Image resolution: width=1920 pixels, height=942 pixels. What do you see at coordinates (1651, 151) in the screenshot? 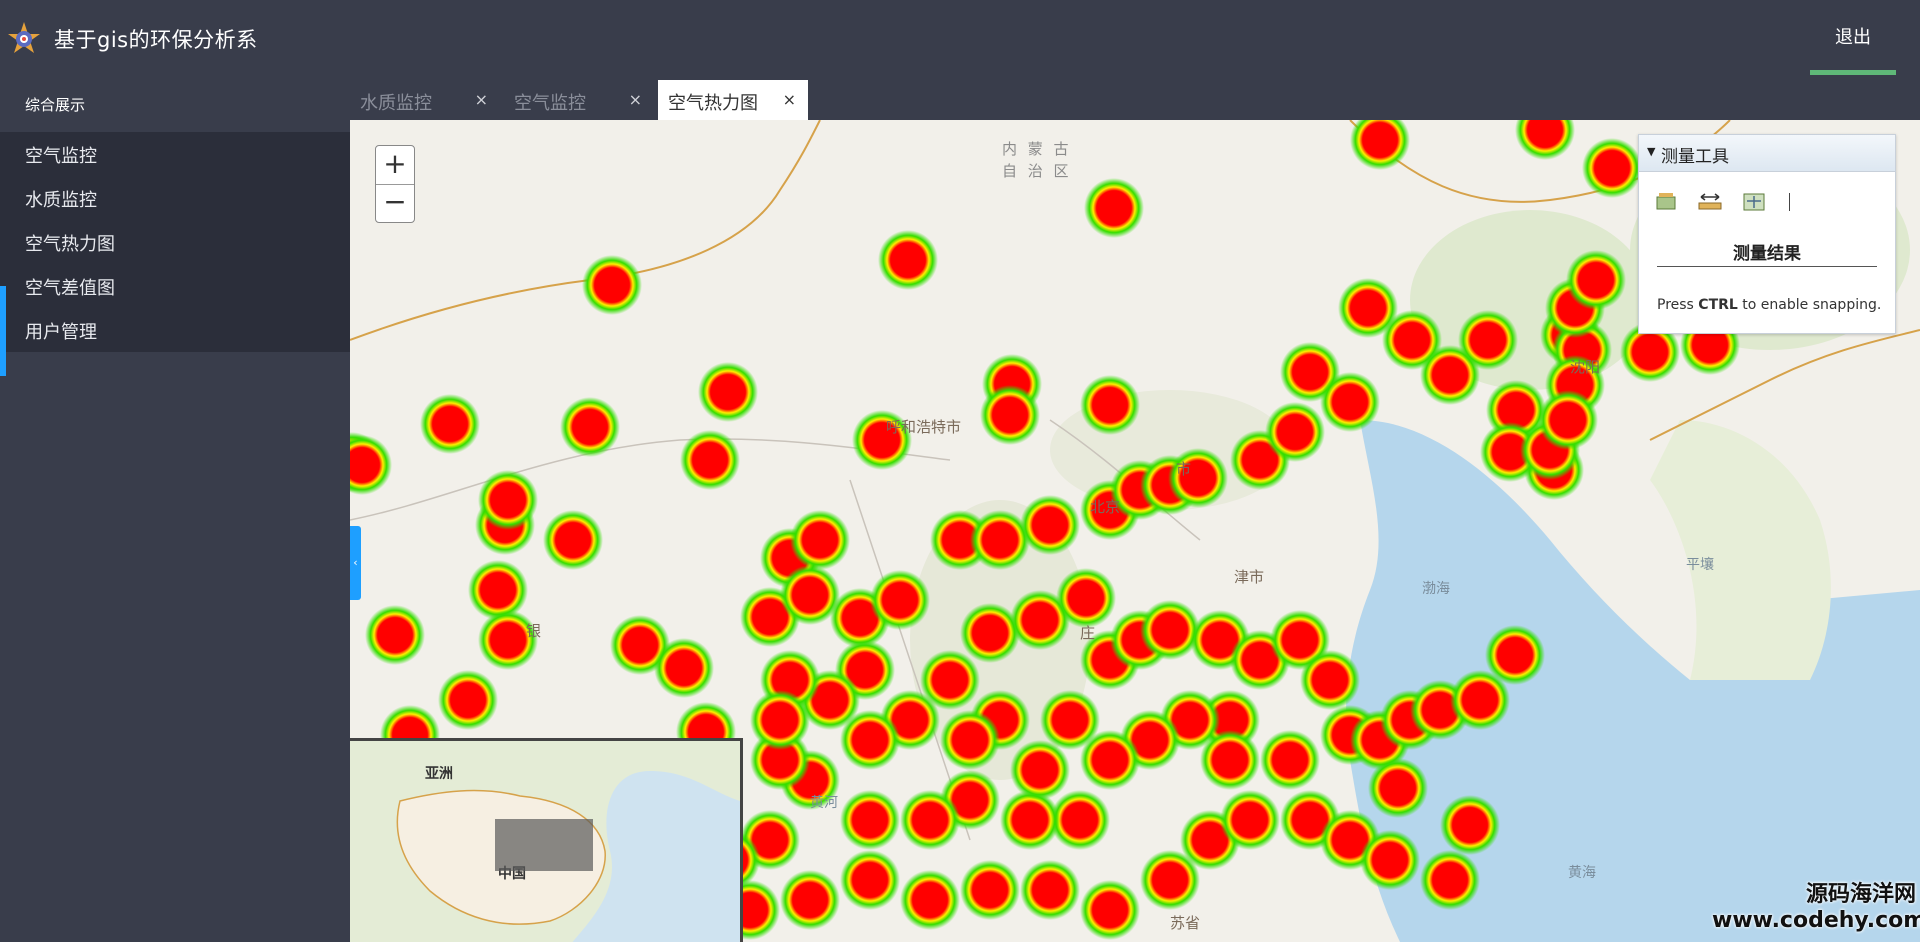
I see `collapse-arrow-icon: ▼` at bounding box center [1651, 151].